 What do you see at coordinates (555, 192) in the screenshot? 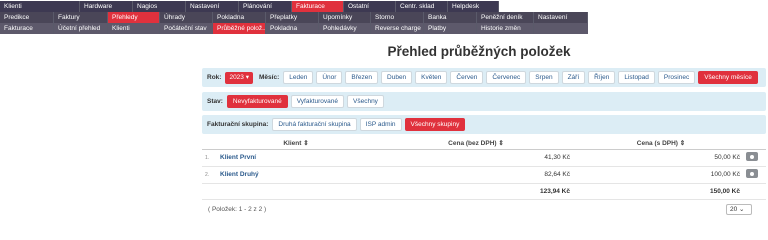
I see `total-net: 123,94 Kč` at bounding box center [555, 192].